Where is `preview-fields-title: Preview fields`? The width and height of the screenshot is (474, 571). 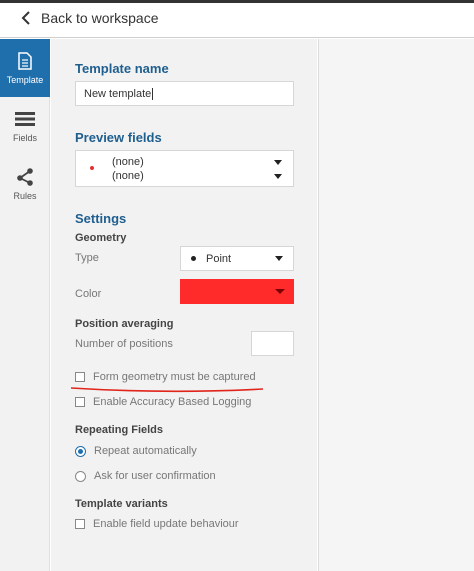
preview-fields-title: Preview fields is located at coordinates (118, 137).